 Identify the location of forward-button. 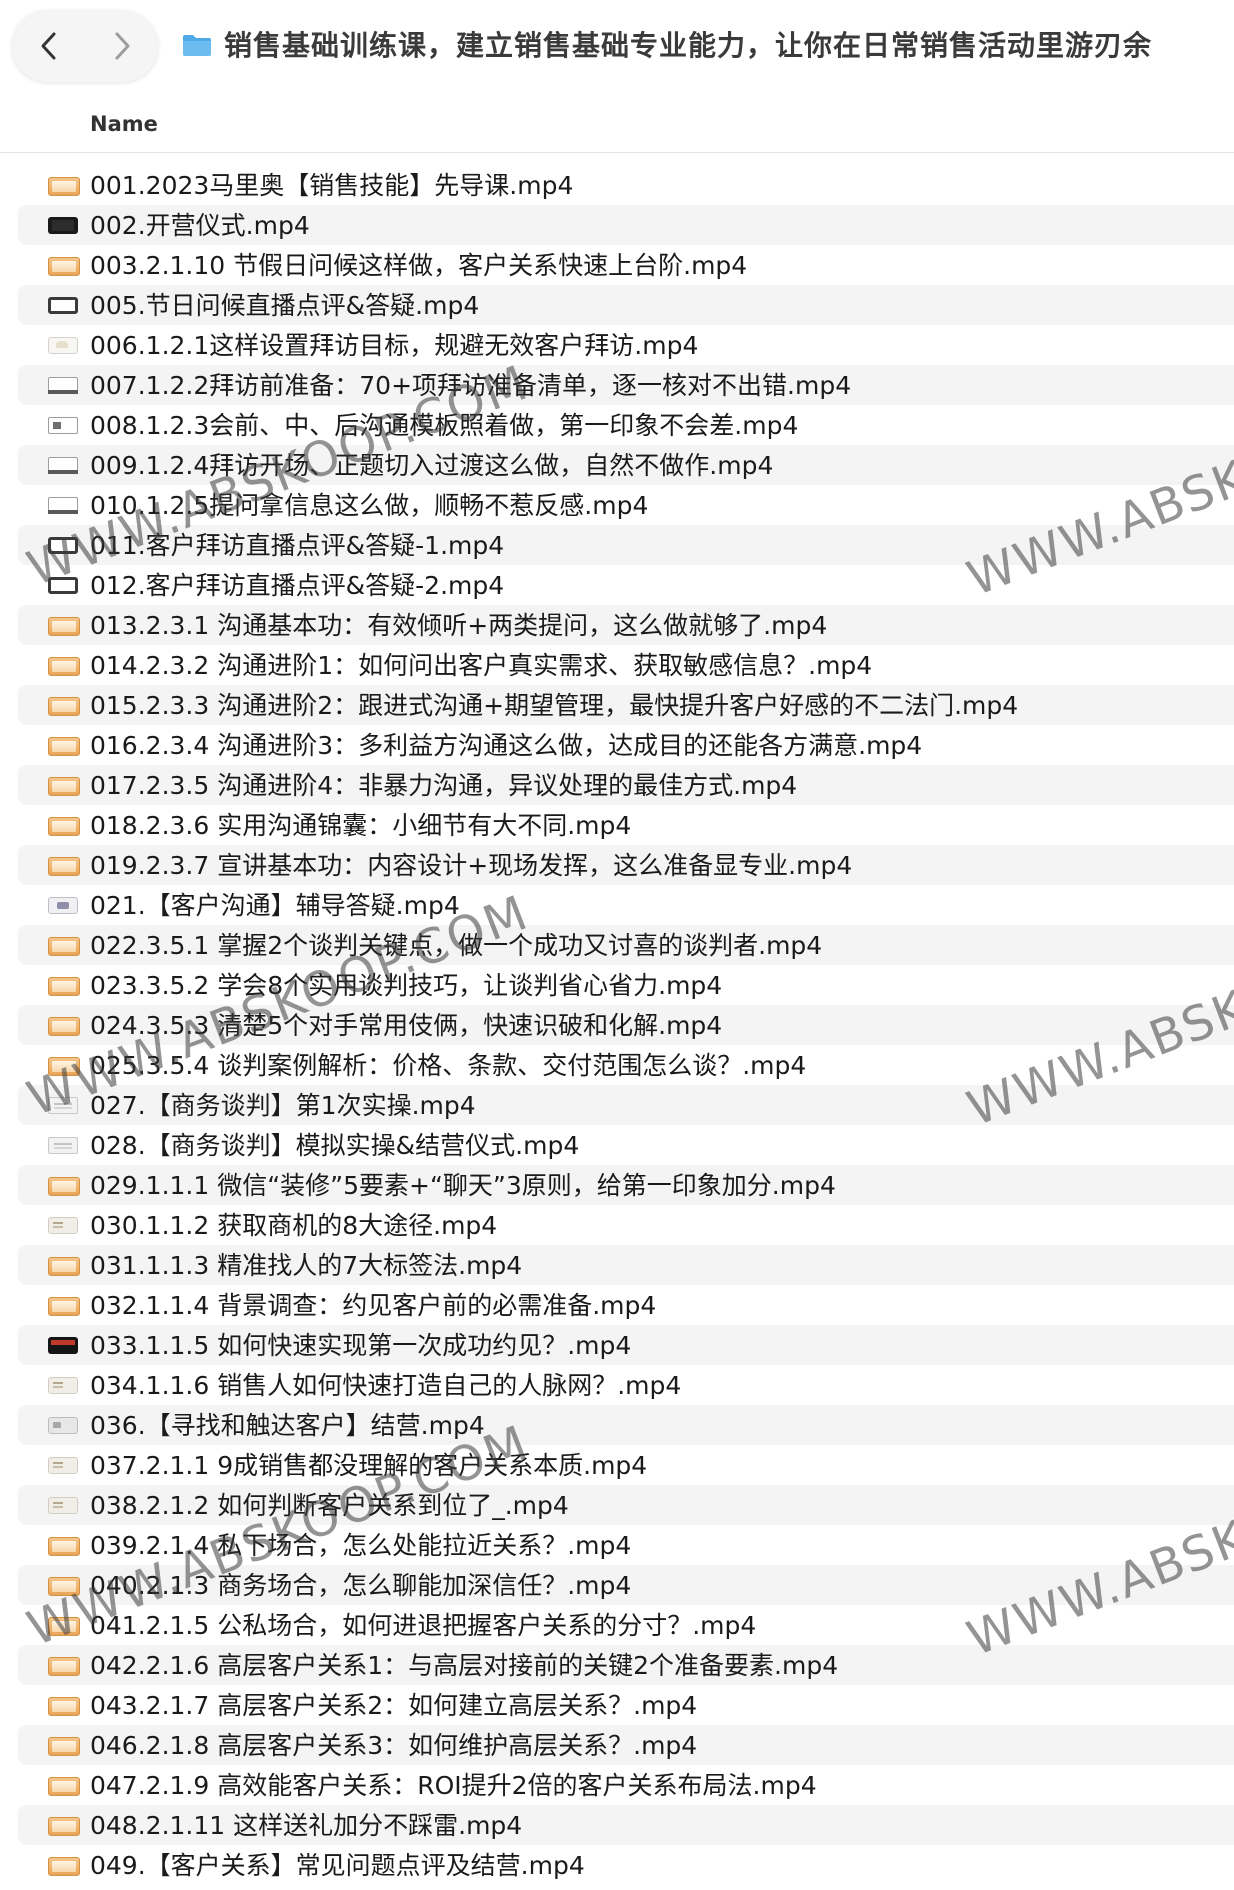
(121, 46).